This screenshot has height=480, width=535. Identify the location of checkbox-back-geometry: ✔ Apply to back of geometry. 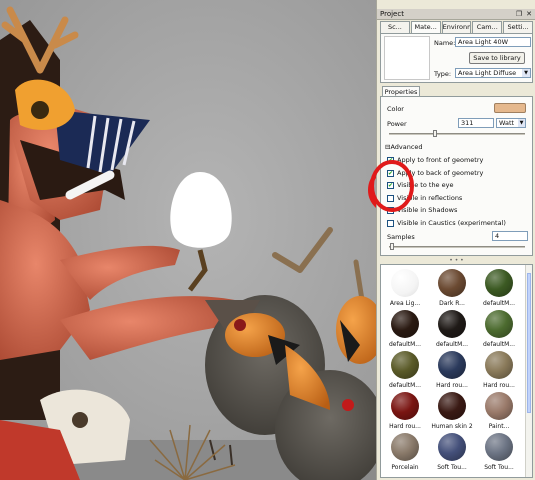
(435, 173).